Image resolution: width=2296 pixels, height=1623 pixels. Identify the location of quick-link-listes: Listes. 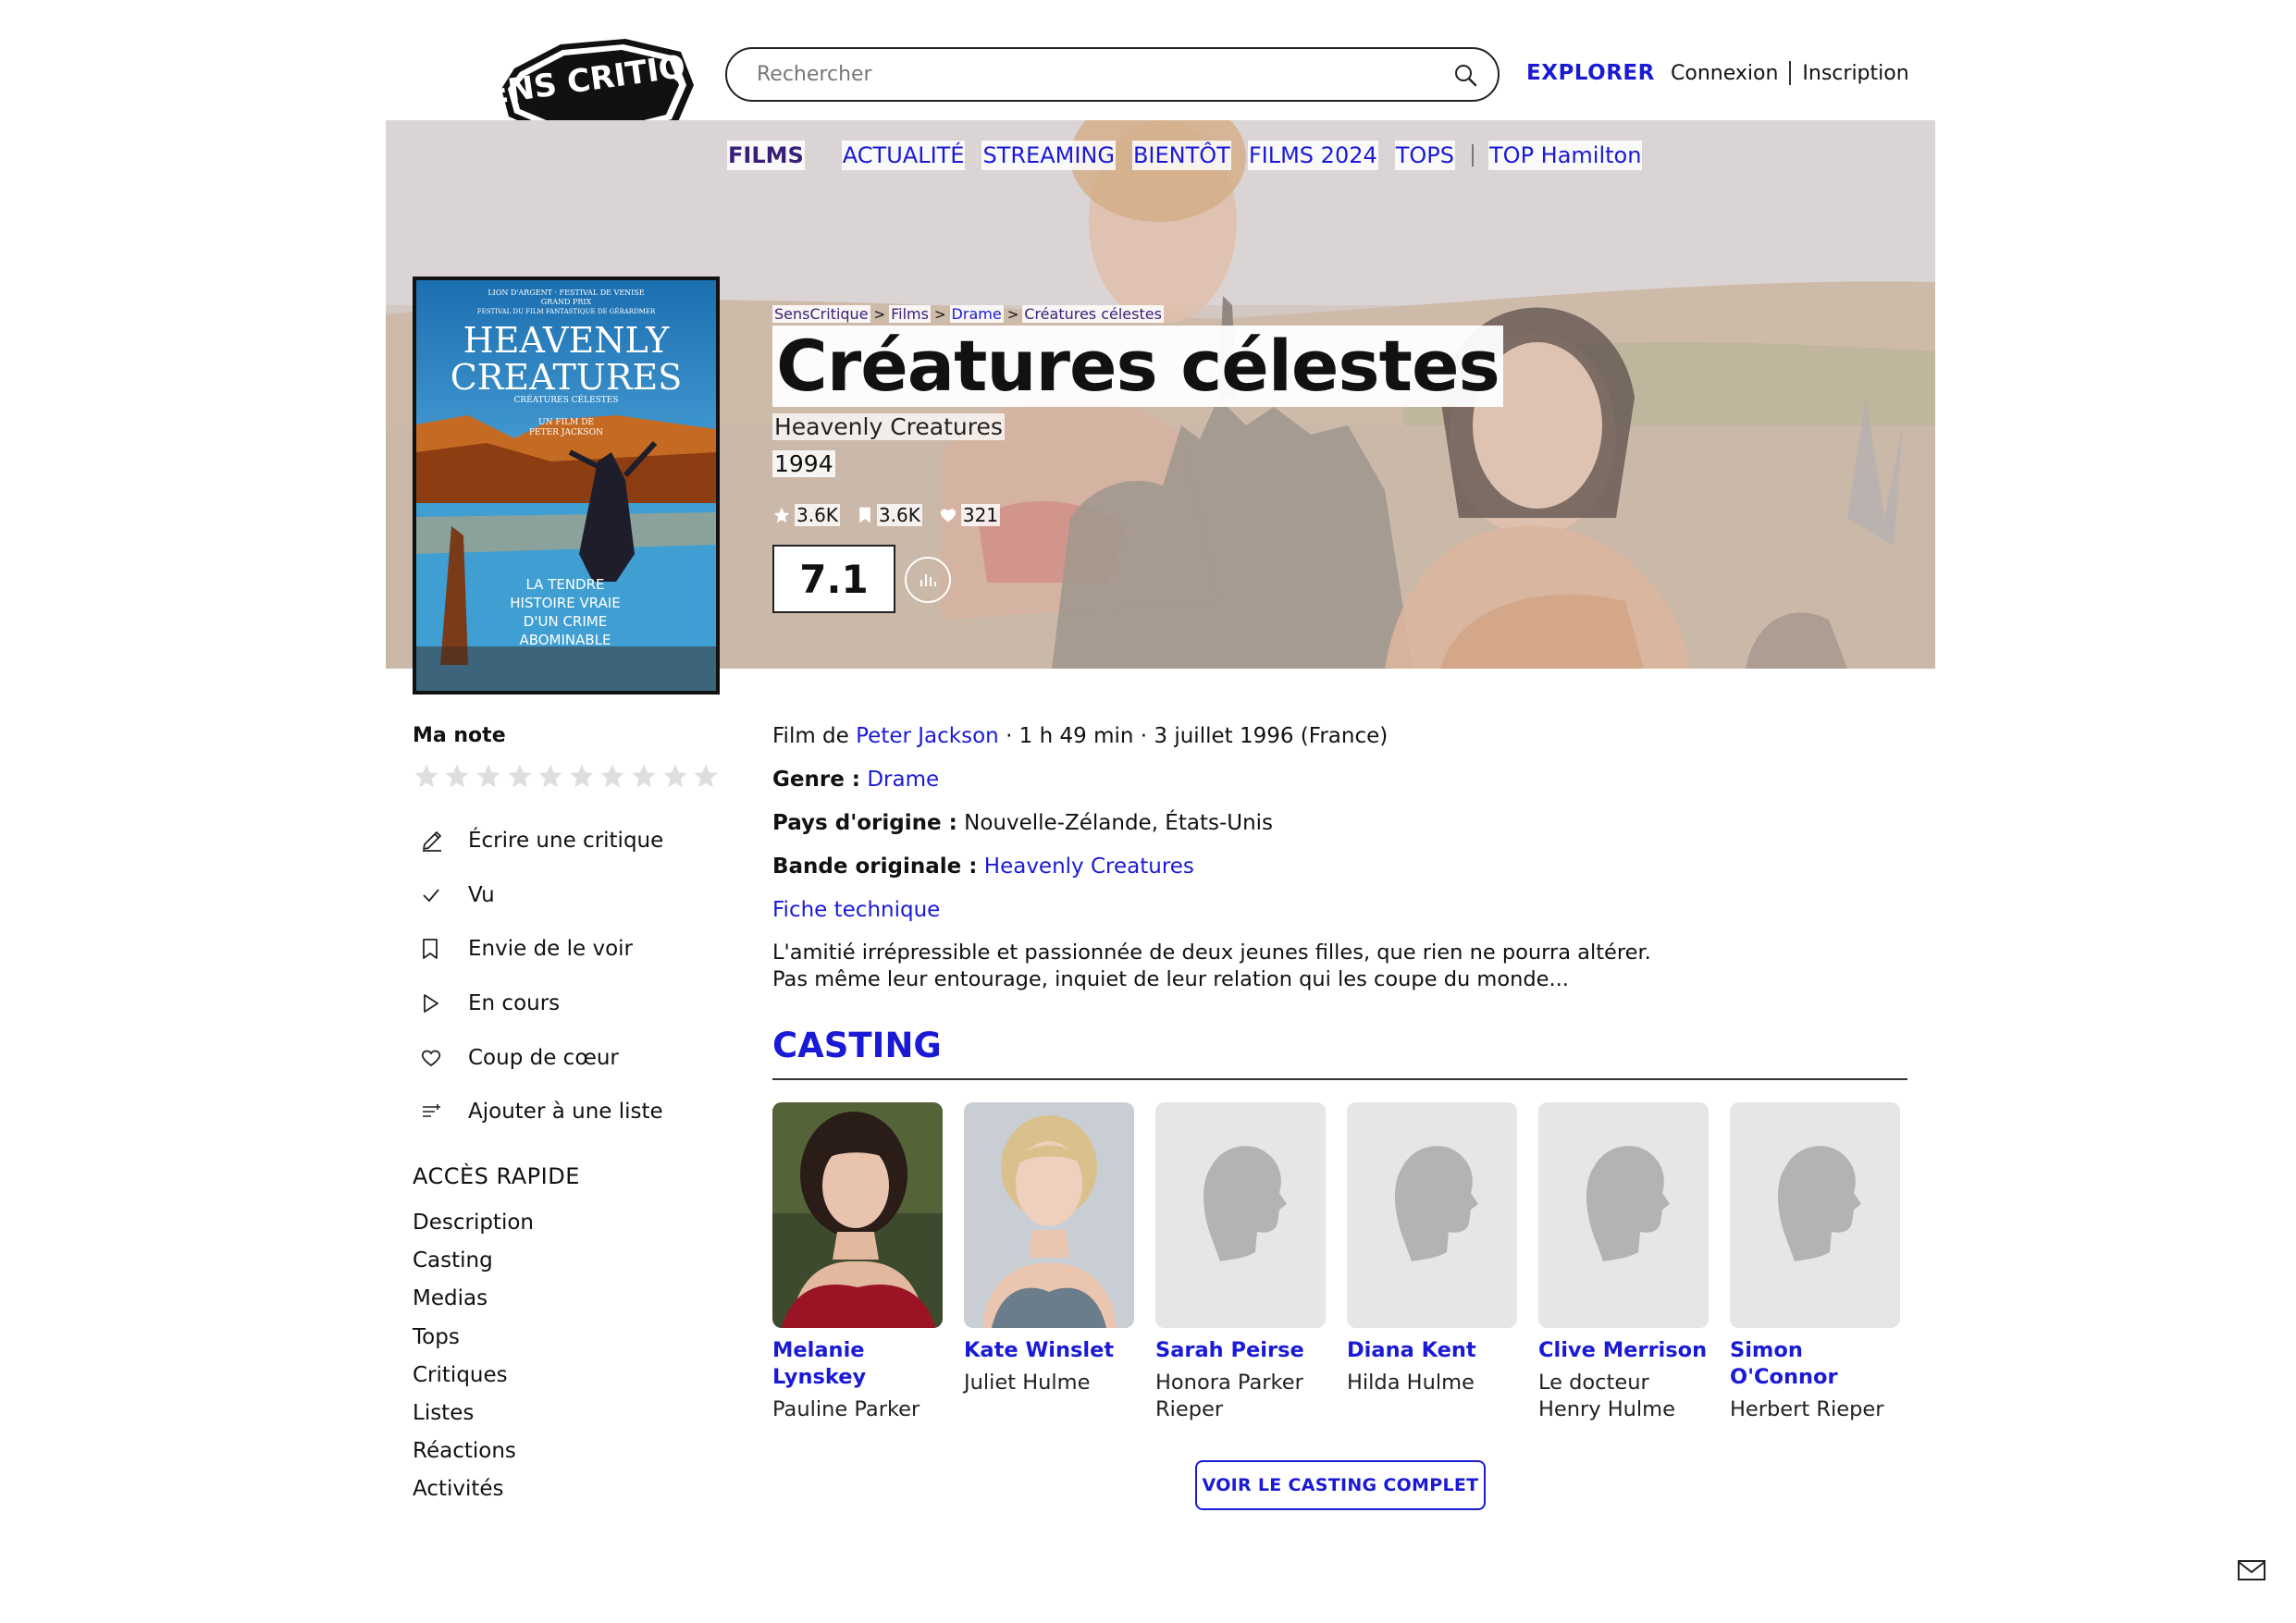
(473, 1413).